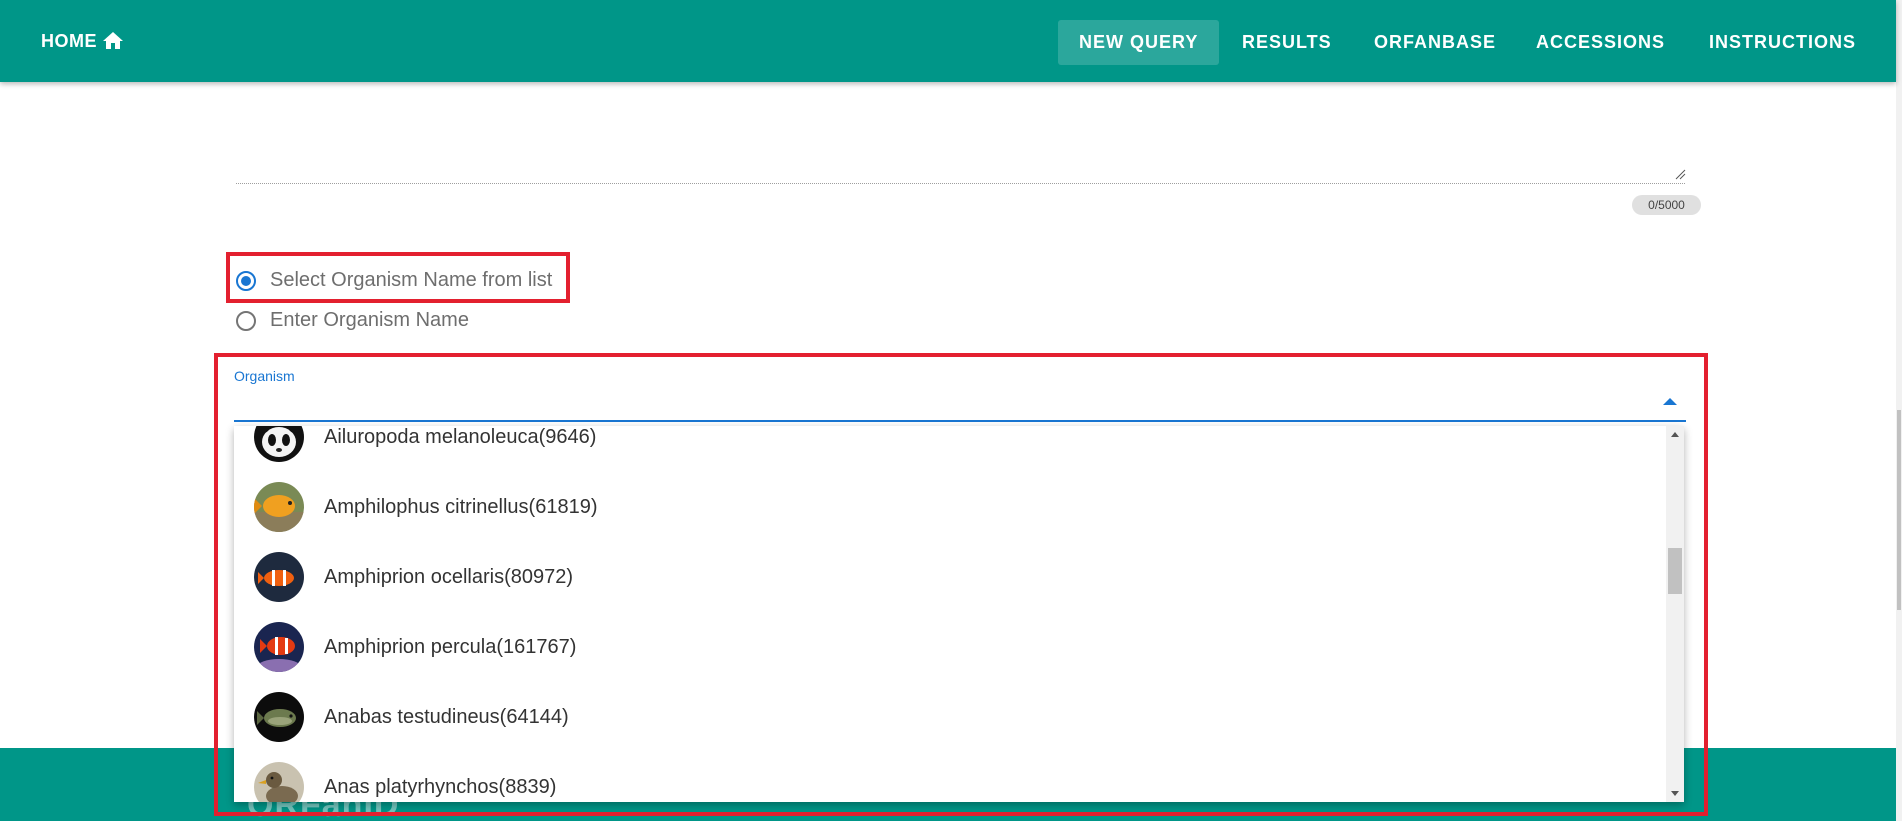 This screenshot has width=1902, height=825. I want to click on nav-accessions: ACCESSIONS, so click(1600, 42).